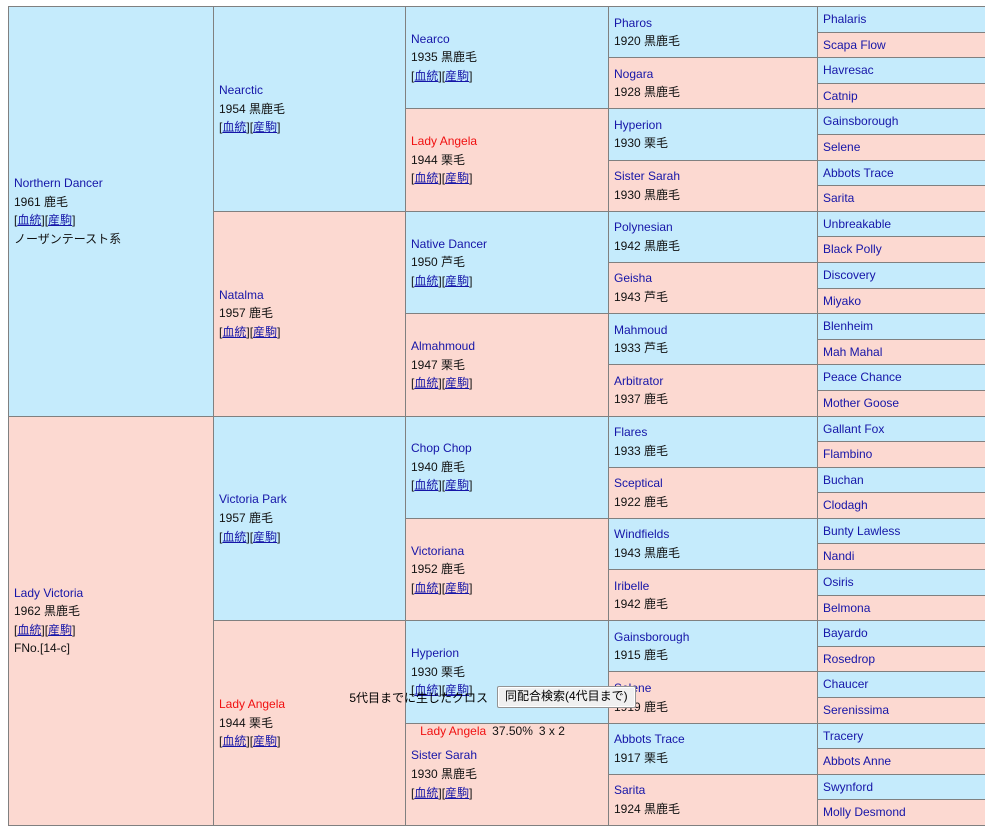 The image size is (985, 826). Describe the element at coordinates (713, 23) in the screenshot. I see `horse-name-link: Pharos` at that location.